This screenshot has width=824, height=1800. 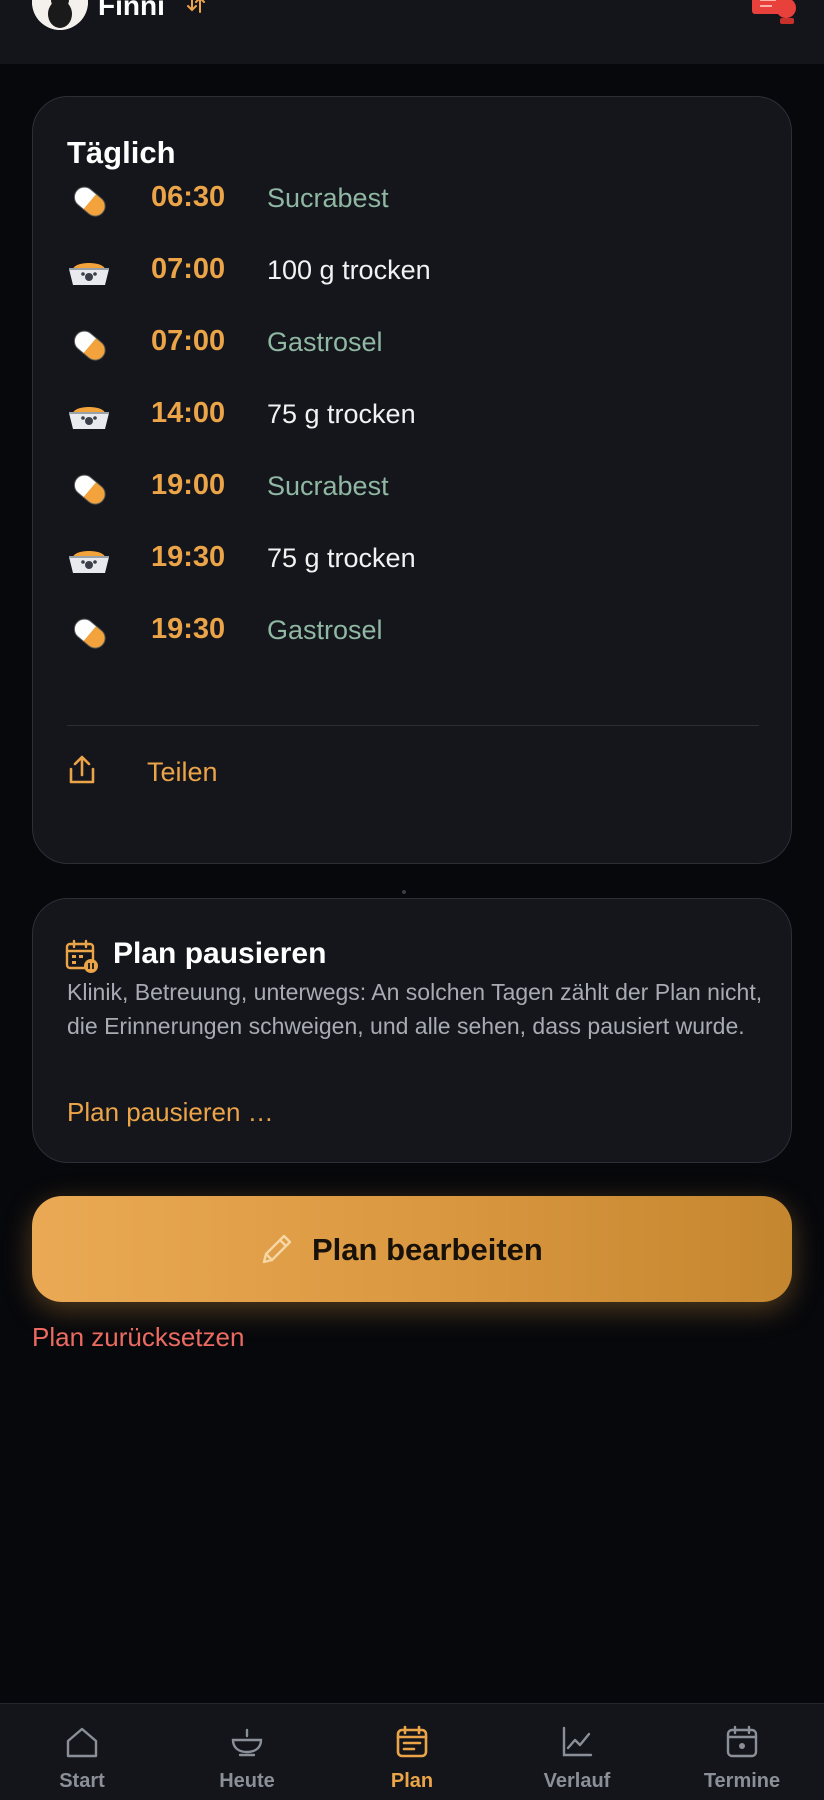 What do you see at coordinates (577, 1781) in the screenshot?
I see `nav-label: Verlauf` at bounding box center [577, 1781].